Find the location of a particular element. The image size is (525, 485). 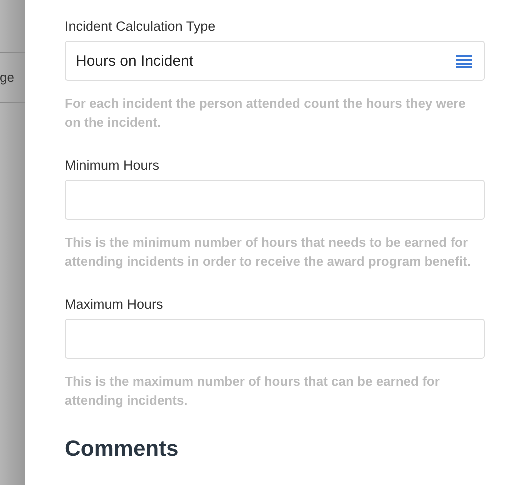

sidebar-item: ge is located at coordinates (12, 78).